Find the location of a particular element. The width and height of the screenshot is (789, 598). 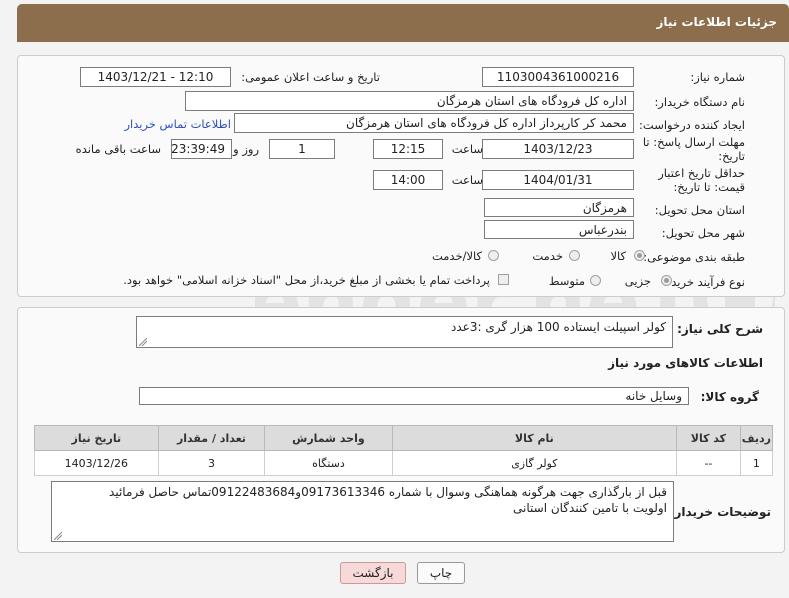

goods-group-label: گروه کالا: is located at coordinates (729, 397).